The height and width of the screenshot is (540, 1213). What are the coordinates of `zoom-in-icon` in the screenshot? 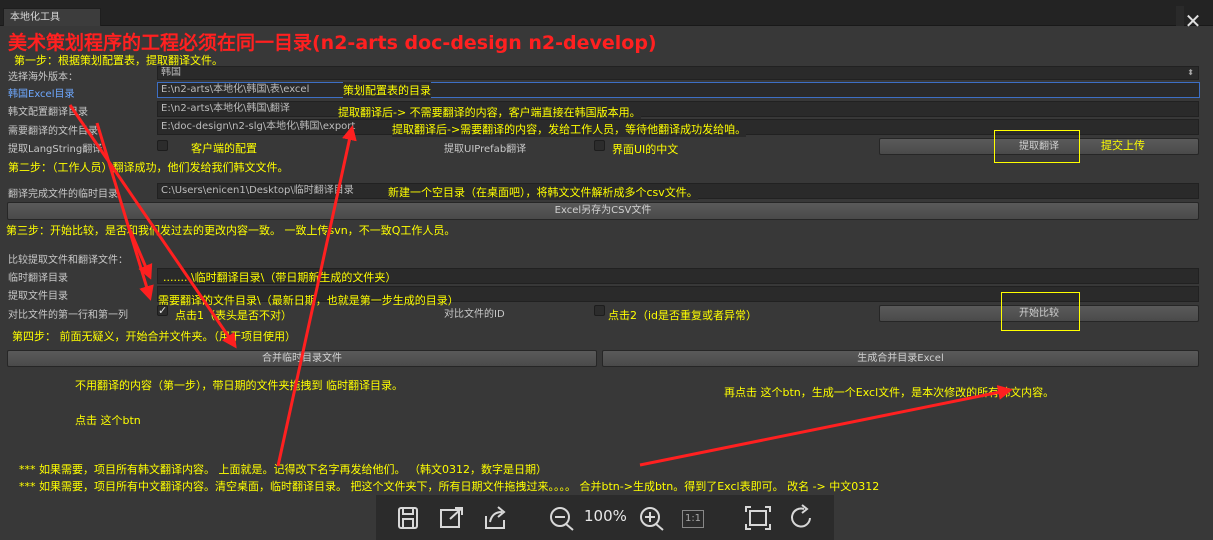 It's located at (652, 518).